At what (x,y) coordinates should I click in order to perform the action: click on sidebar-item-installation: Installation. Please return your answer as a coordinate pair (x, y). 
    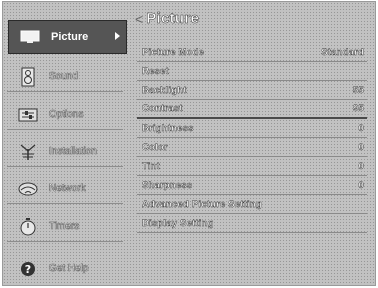
    Looking at the image, I should click on (65, 152).